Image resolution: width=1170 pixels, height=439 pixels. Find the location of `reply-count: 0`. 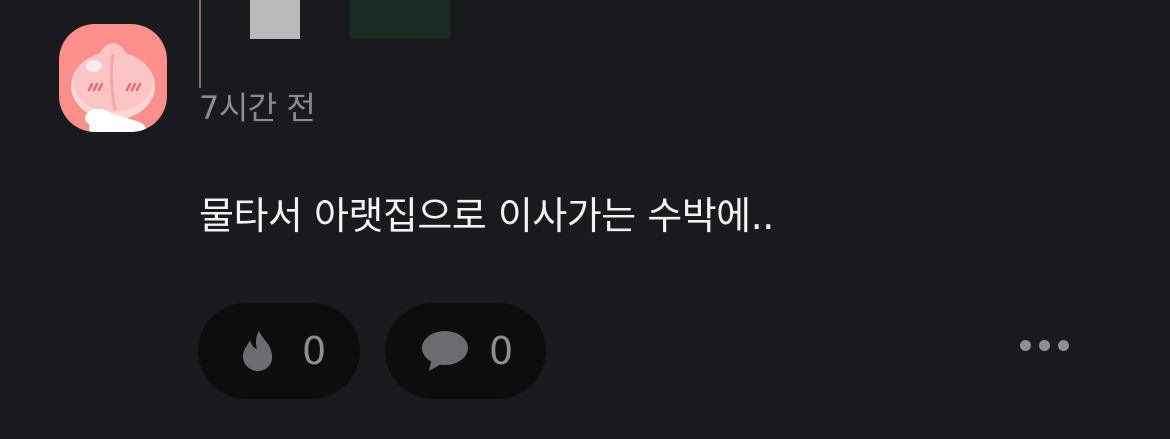

reply-count: 0 is located at coordinates (501, 351).